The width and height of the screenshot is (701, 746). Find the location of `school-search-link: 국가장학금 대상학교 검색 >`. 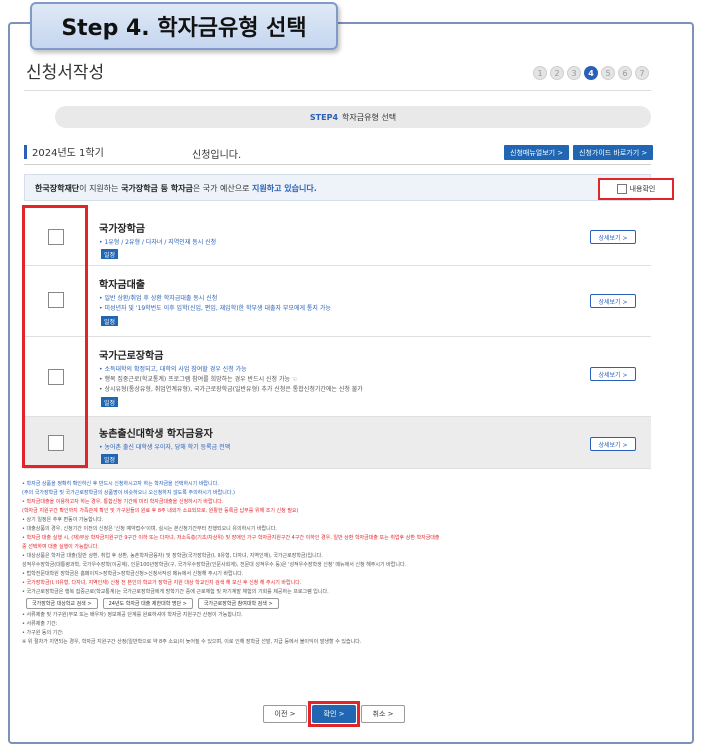

school-search-link: 국가장학금 대상학교 검색 > is located at coordinates (62, 603).